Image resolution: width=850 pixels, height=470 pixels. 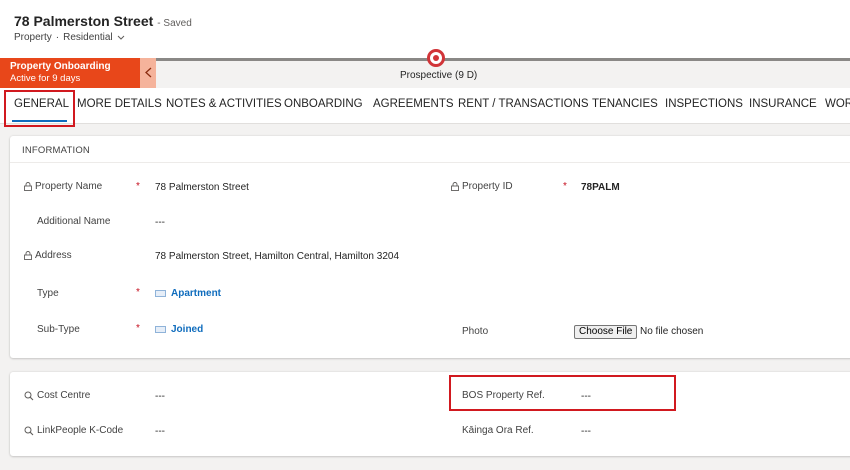 I want to click on current-stage-label: Prospective (9 D), so click(x=438, y=75).